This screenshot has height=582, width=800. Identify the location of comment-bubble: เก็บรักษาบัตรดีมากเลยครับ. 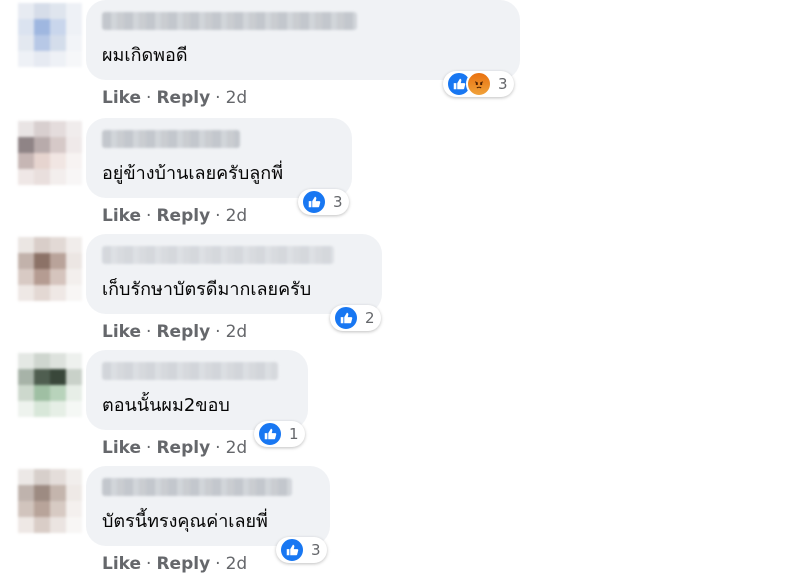
(234, 274).